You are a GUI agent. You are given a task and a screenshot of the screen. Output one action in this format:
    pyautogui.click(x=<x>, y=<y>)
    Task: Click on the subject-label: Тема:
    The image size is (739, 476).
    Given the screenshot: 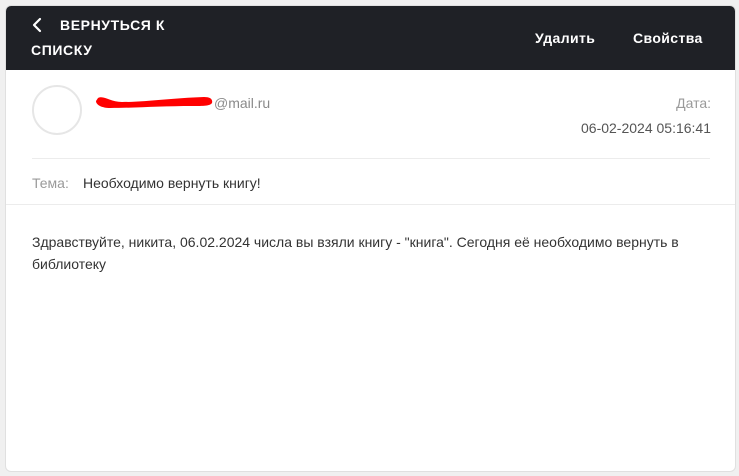 What is the action you would take?
    pyautogui.click(x=50, y=183)
    